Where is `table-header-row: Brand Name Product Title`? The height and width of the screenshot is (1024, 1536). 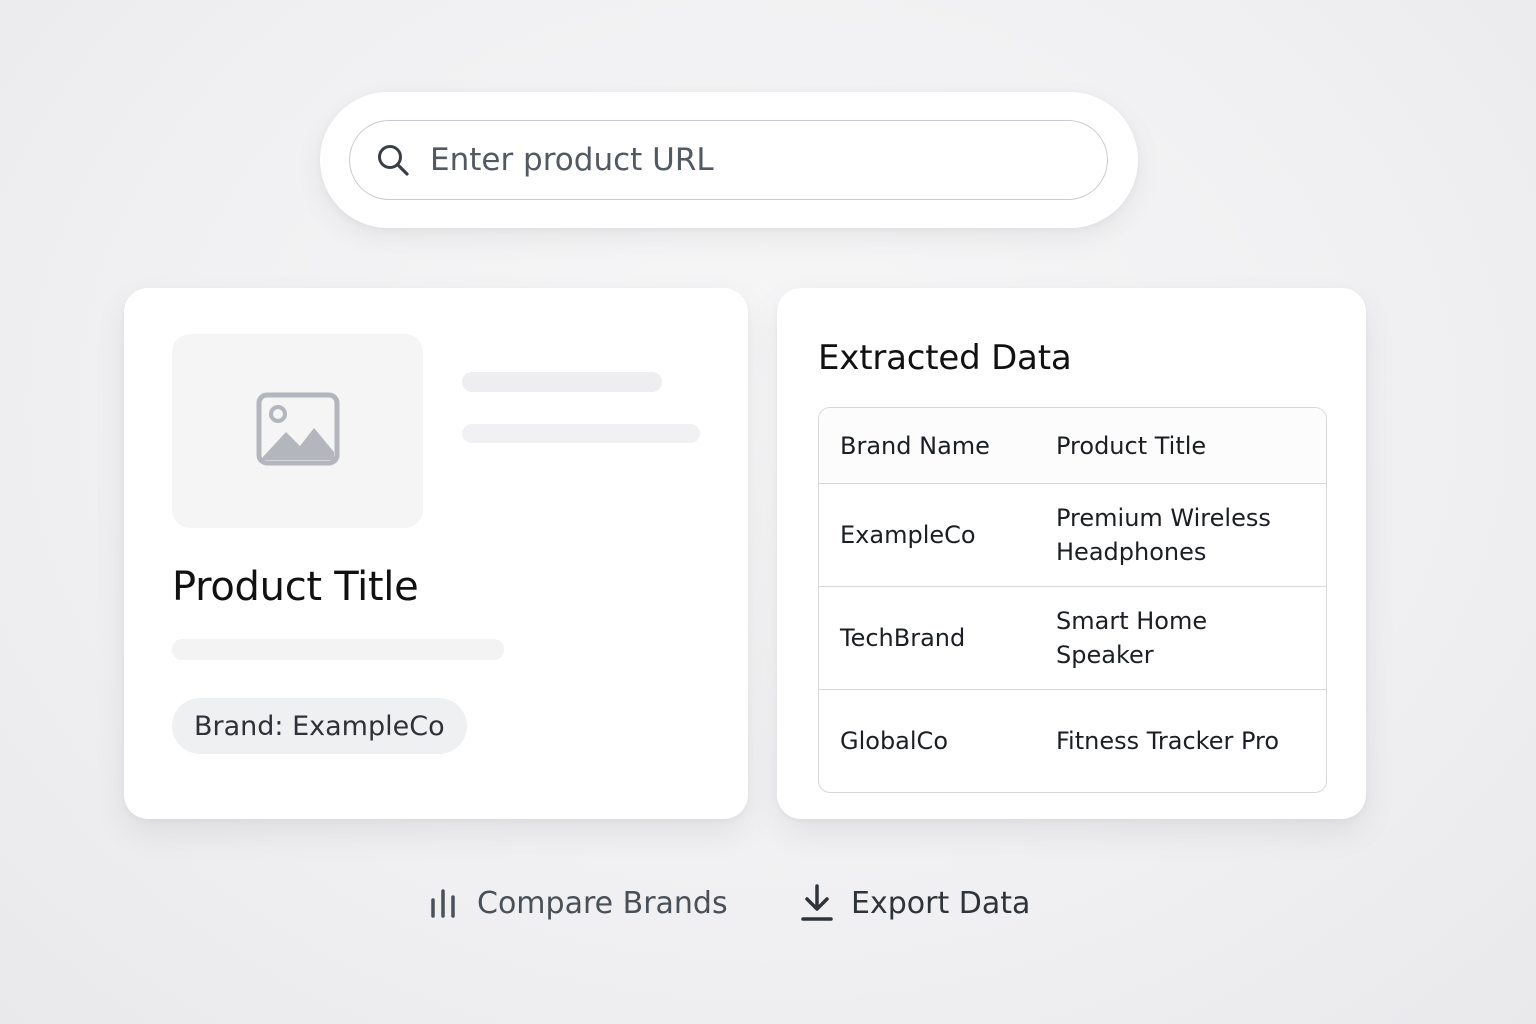
table-header-row: Brand Name Product Title is located at coordinates (1072, 445).